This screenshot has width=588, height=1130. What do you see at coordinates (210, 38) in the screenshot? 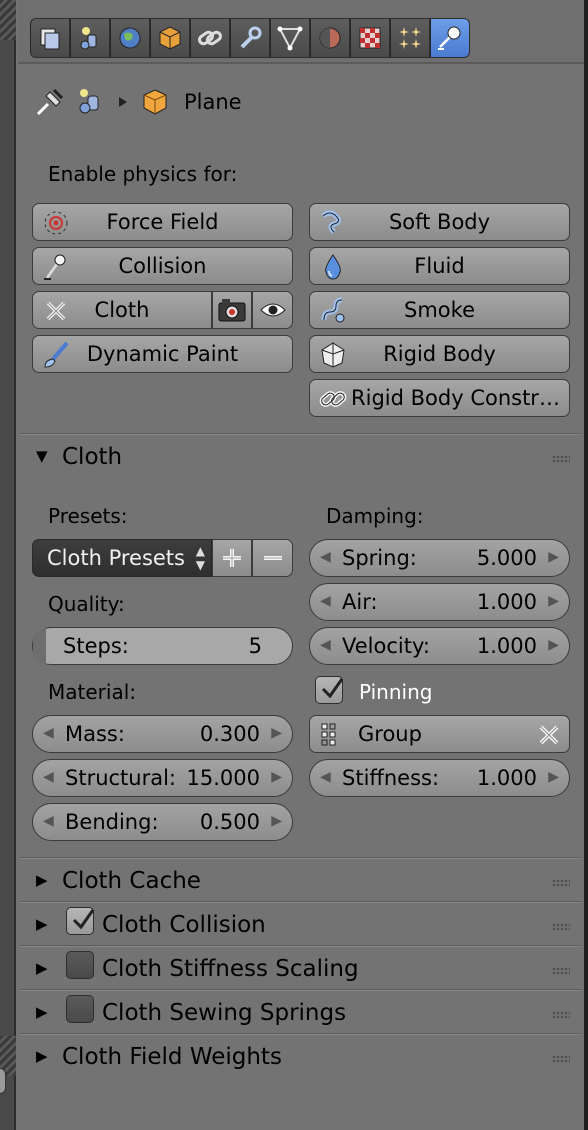
I see `tab-constraints` at bounding box center [210, 38].